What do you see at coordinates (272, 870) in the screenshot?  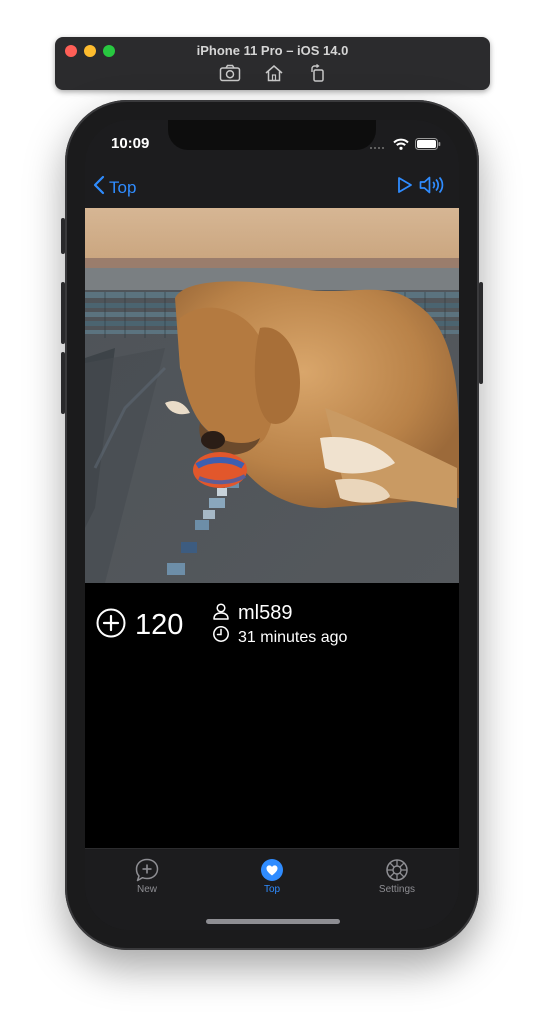 I see `heart-icon` at bounding box center [272, 870].